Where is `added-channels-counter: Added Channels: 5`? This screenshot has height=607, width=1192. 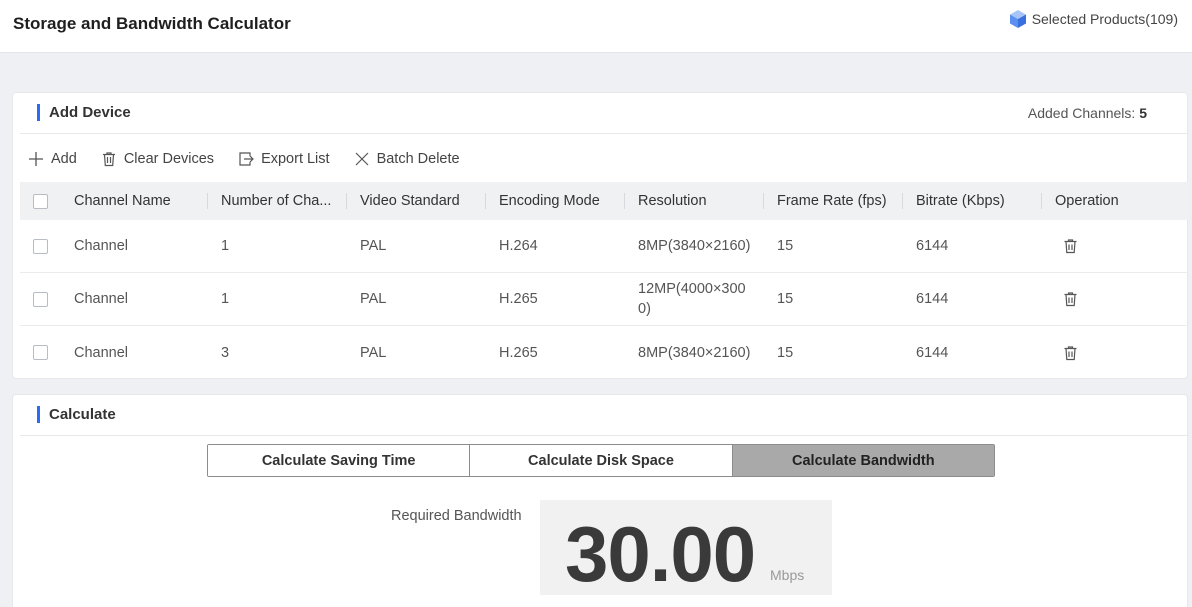 added-channels-counter: Added Channels: 5 is located at coordinates (1087, 113).